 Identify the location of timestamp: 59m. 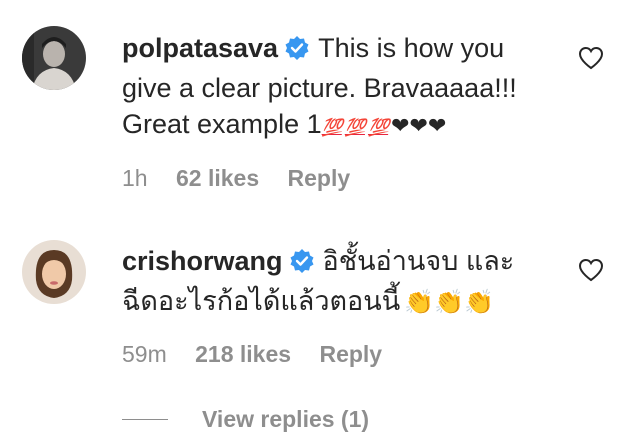
(144, 354).